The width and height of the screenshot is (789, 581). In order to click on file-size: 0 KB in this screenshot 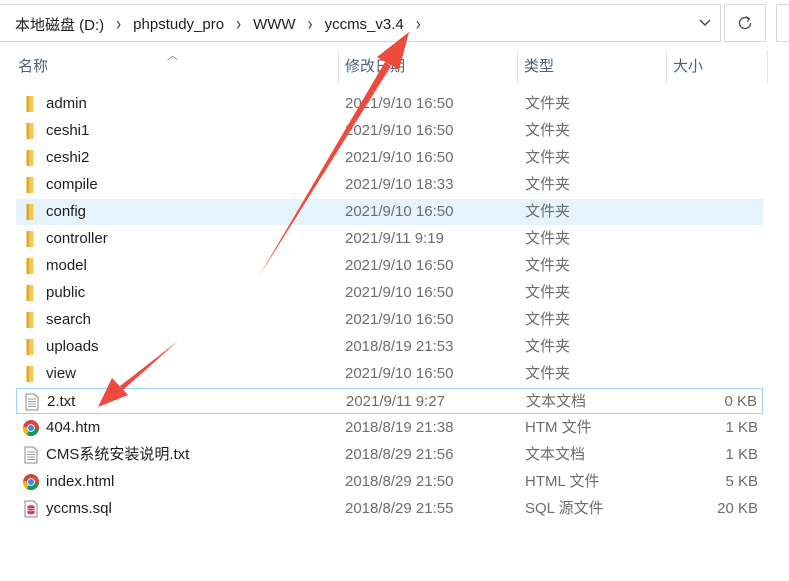, I will do `click(740, 401)`.